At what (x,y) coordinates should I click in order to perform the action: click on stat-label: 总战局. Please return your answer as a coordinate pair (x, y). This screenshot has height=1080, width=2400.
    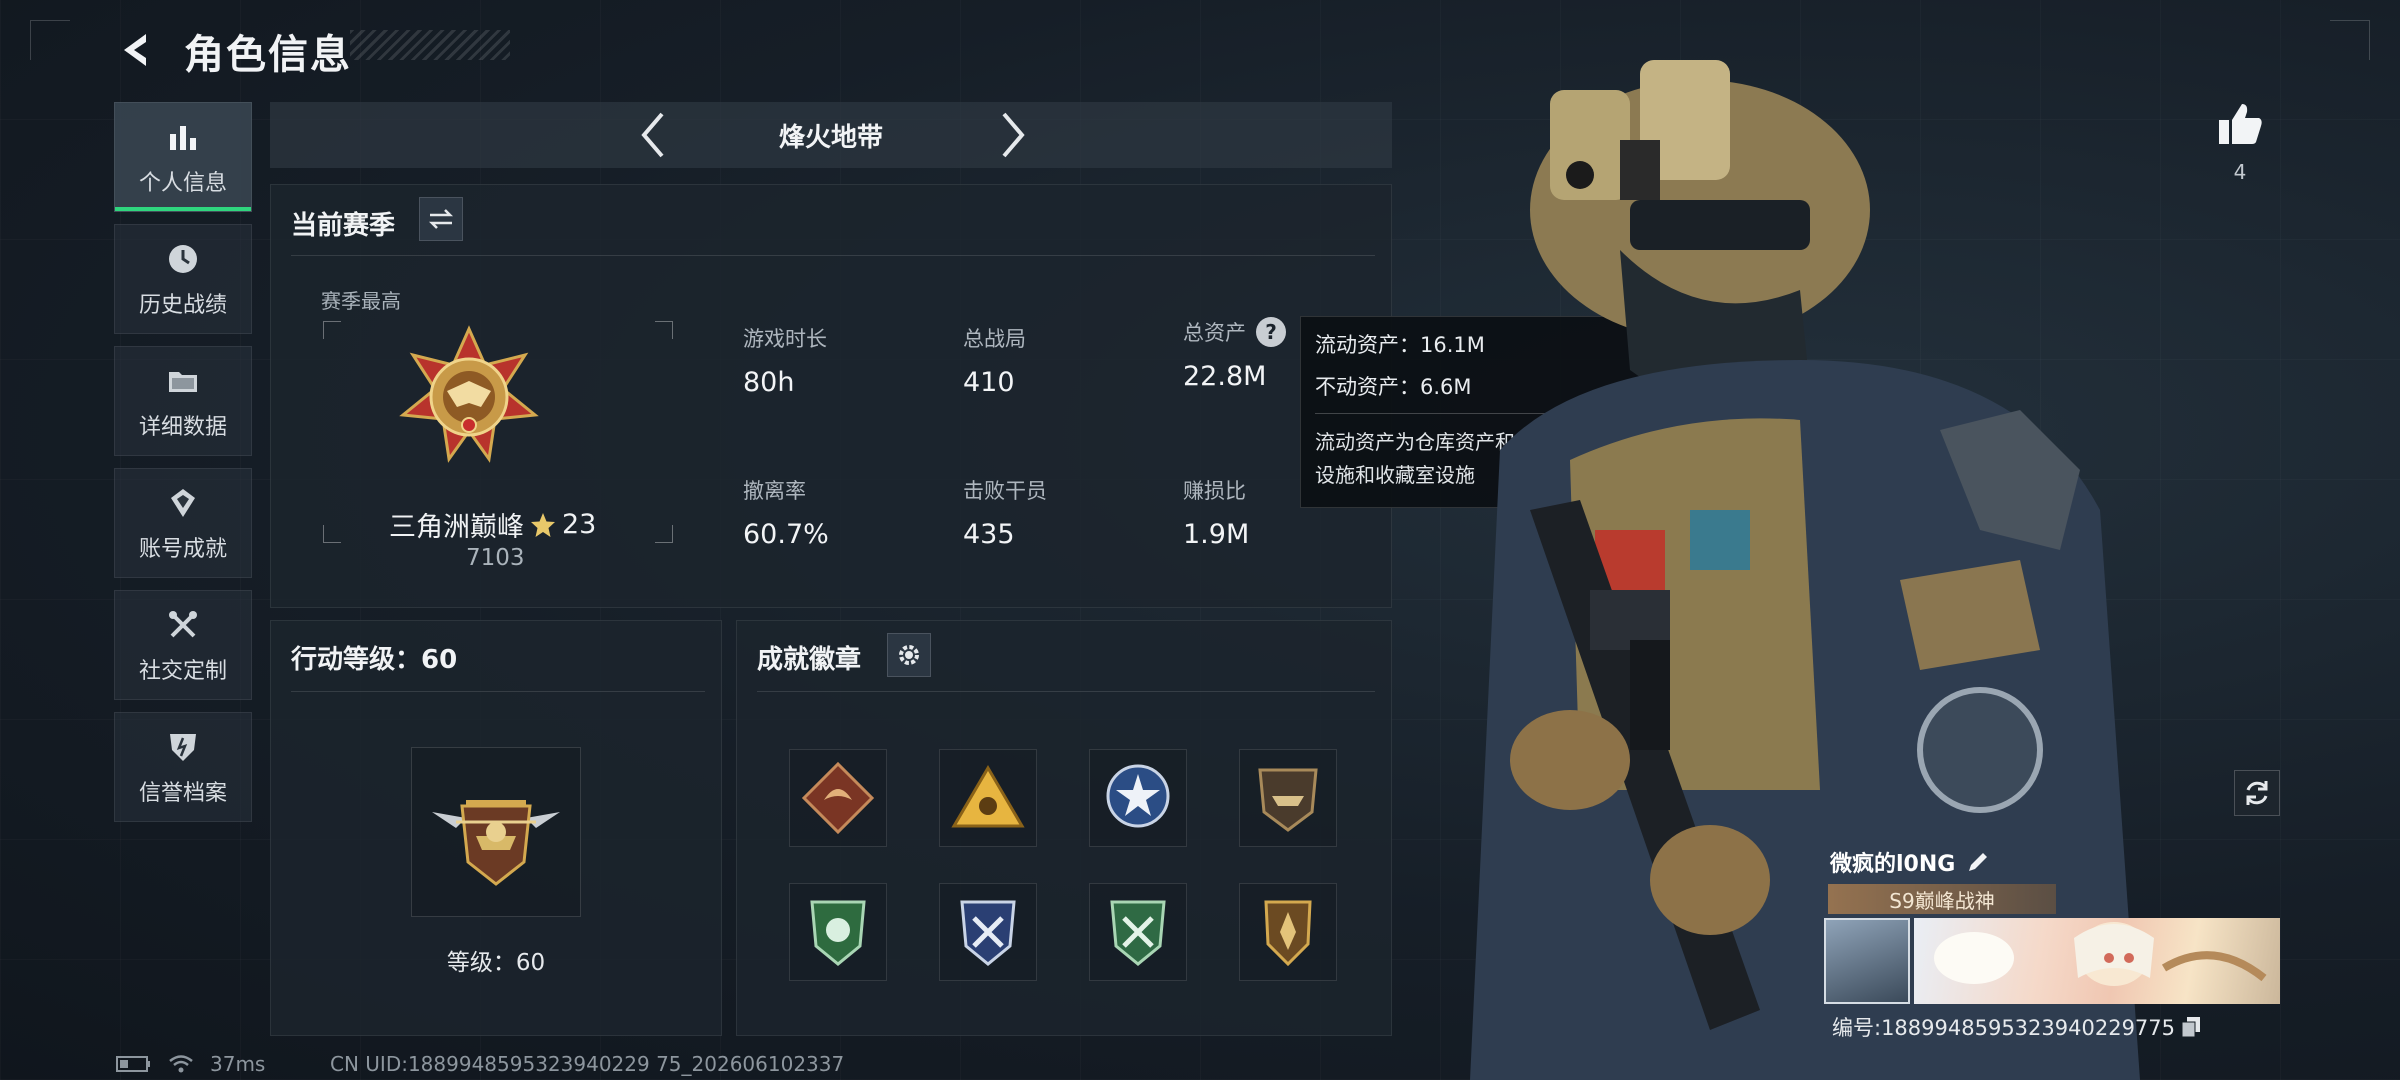
    Looking at the image, I should click on (994, 339).